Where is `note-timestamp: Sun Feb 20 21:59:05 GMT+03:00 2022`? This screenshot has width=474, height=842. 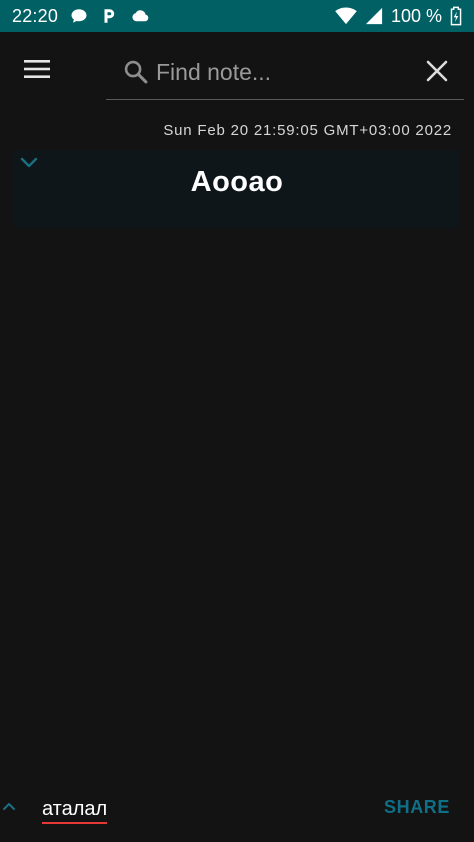 note-timestamp: Sun Feb 20 21:59:05 GMT+03:00 2022 is located at coordinates (307, 130).